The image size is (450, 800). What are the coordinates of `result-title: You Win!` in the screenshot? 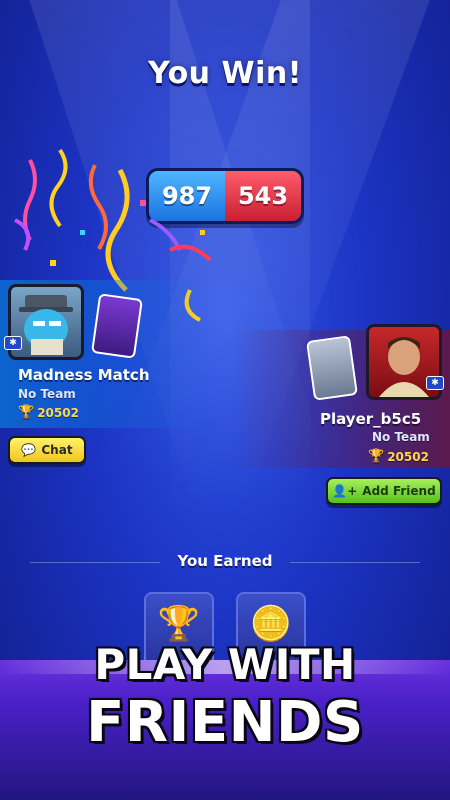 It's located at (225, 73).